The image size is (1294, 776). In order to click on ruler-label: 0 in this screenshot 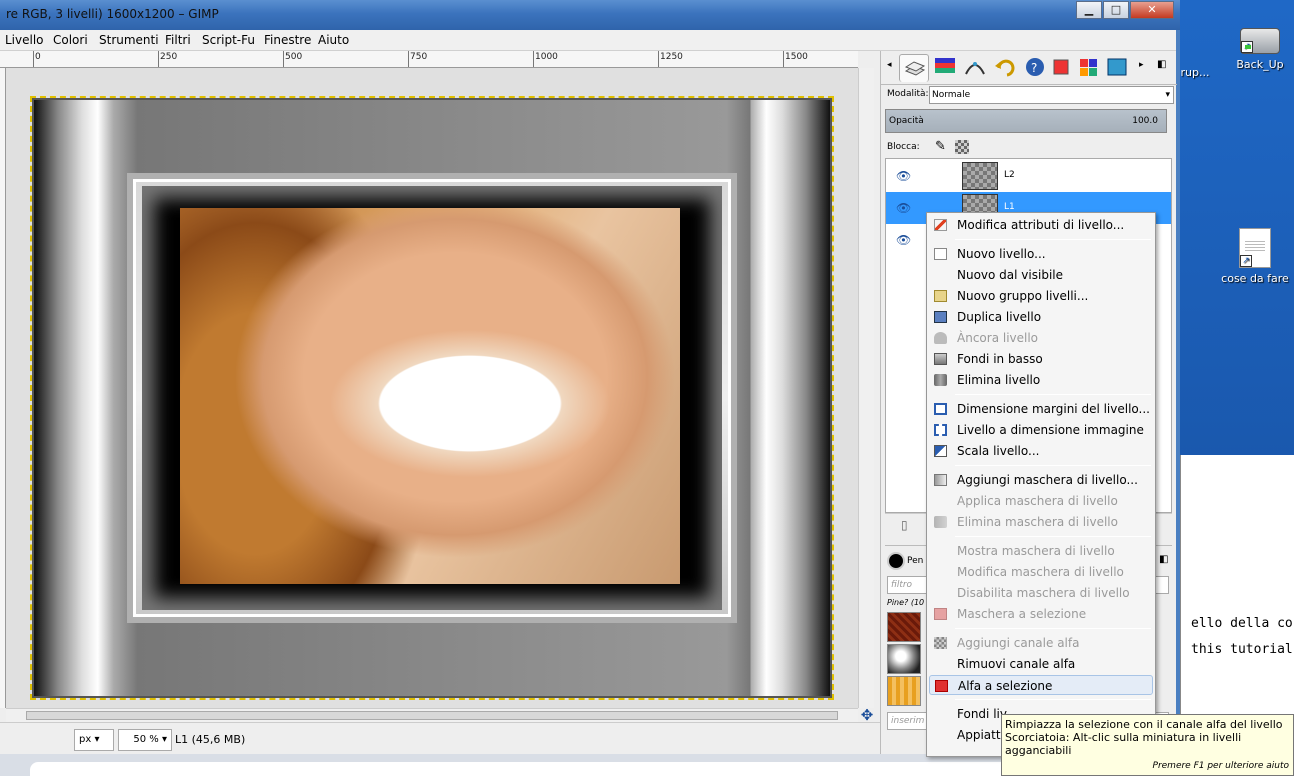, I will do `click(38, 57)`.